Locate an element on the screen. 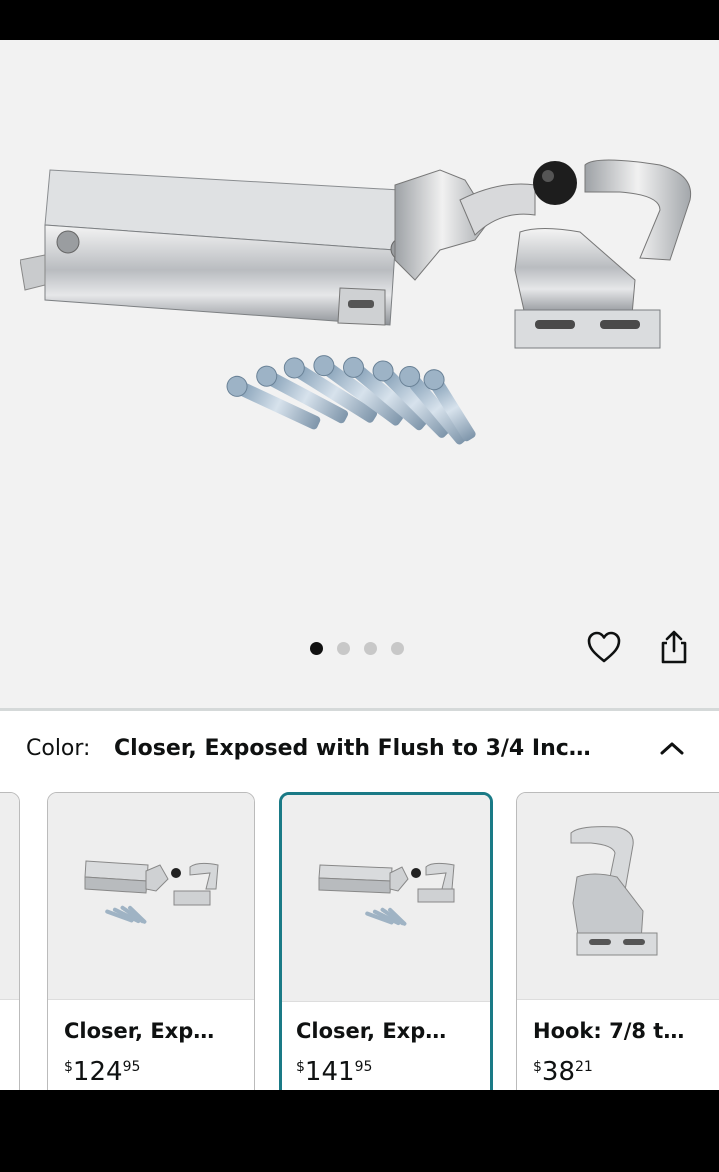  image-pagination-dots is located at coordinates (357, 648).